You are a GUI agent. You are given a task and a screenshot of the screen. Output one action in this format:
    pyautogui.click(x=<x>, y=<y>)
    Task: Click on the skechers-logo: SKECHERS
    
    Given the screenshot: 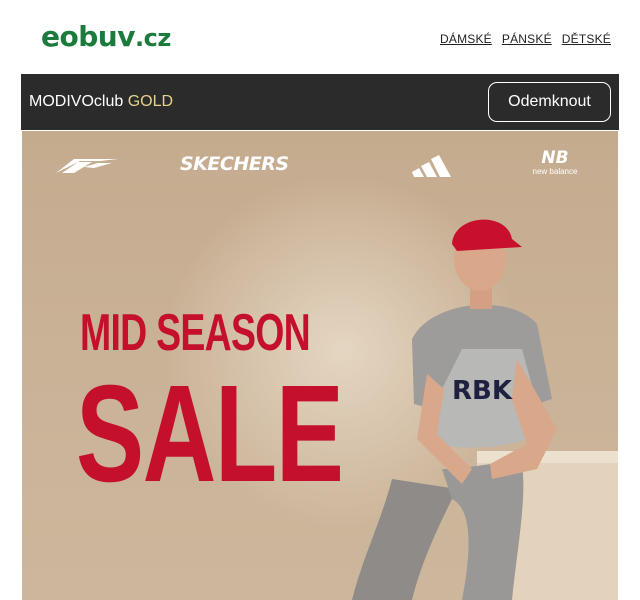 What is the action you would take?
    pyautogui.click(x=234, y=164)
    